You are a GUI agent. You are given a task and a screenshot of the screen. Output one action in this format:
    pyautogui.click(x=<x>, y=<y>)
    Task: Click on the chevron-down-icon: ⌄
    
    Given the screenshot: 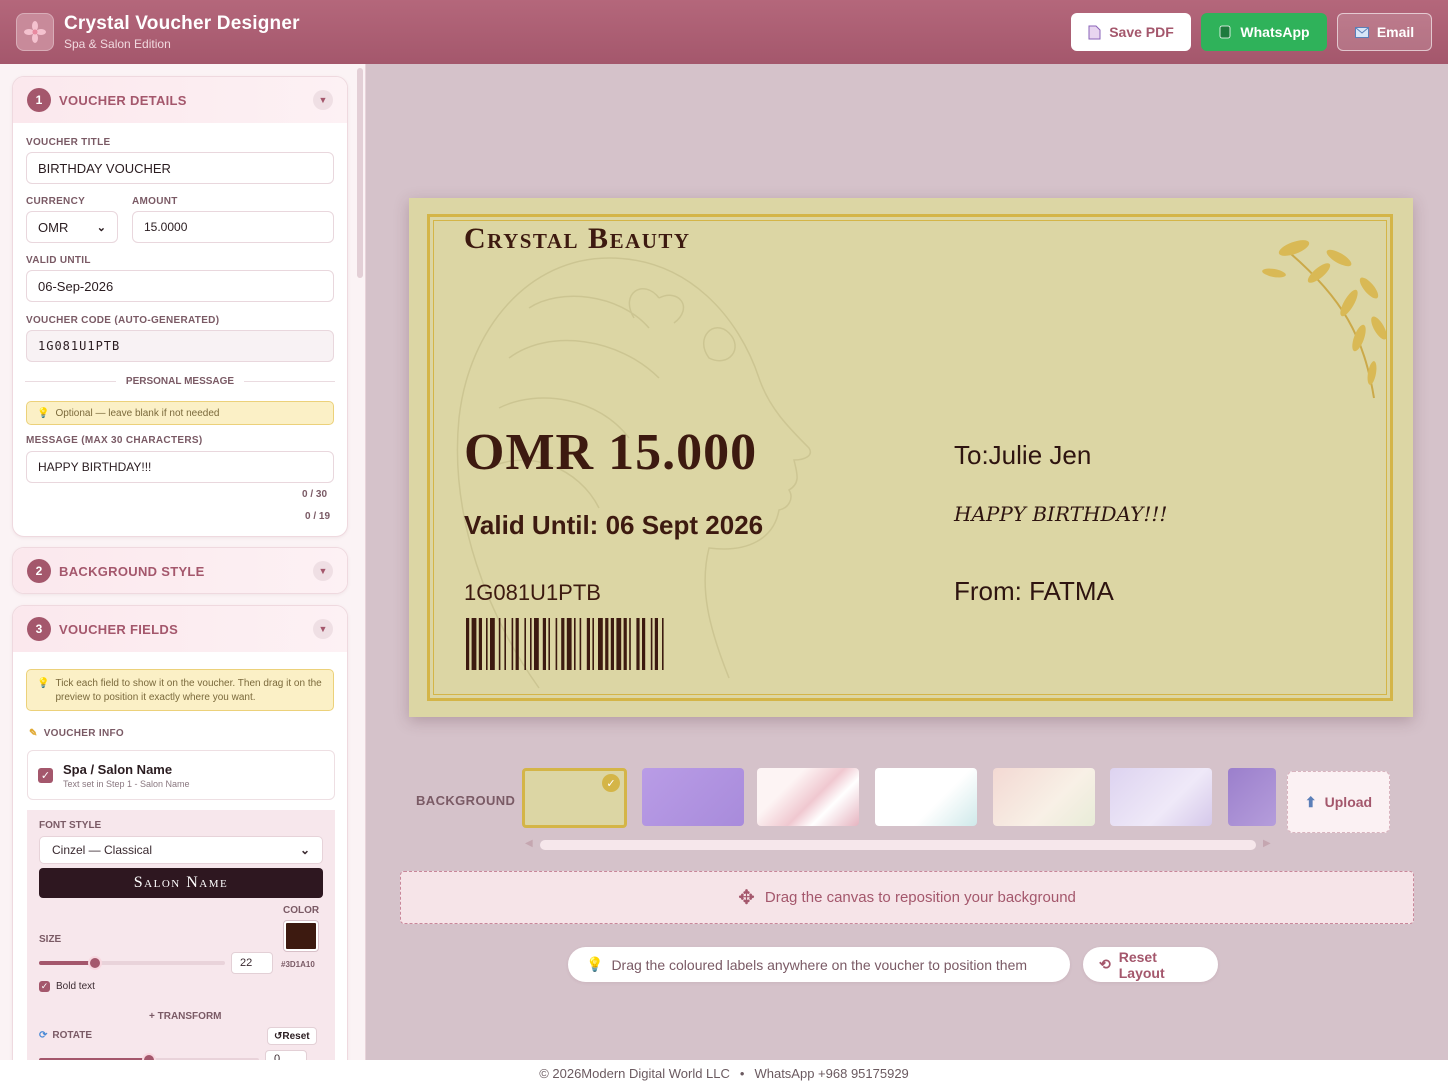 What is the action you would take?
    pyautogui.click(x=304, y=850)
    